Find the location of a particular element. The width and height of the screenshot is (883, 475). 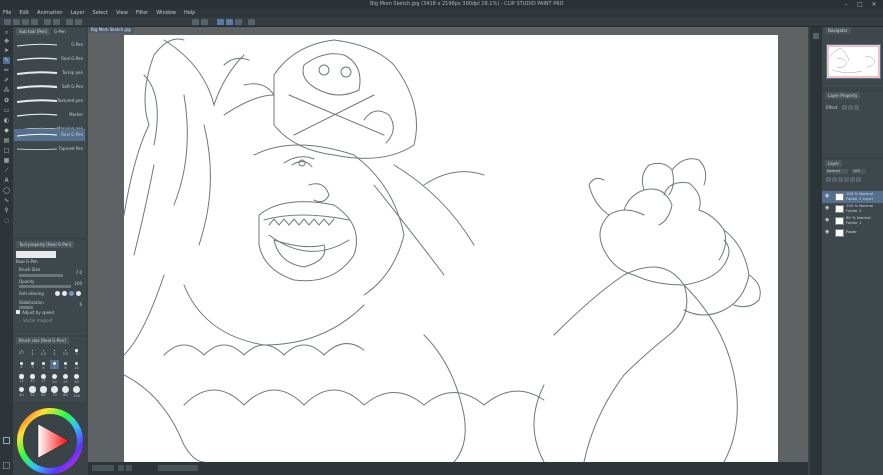

brush-size-option: 3 is located at coordinates (76, 351).